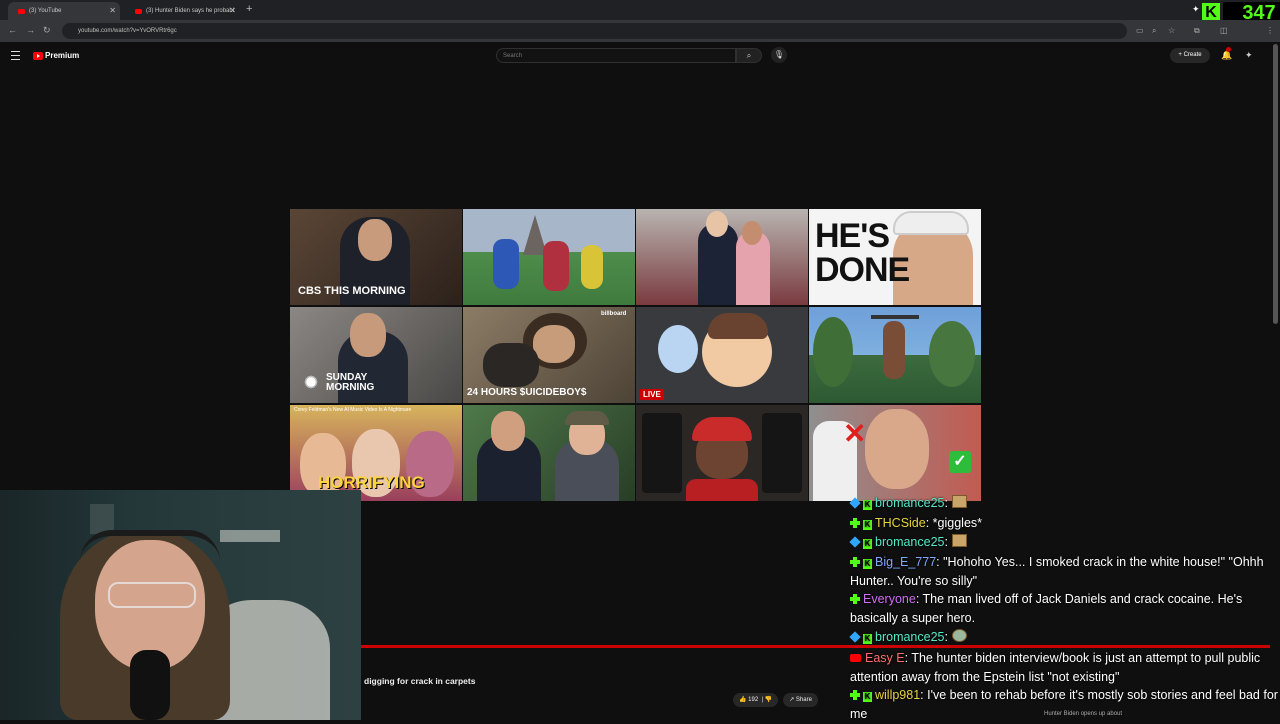 Image resolution: width=1280 pixels, height=724 pixels. Describe the element at coordinates (249, 9) in the screenshot. I see `new-tab-icon: +` at that location.